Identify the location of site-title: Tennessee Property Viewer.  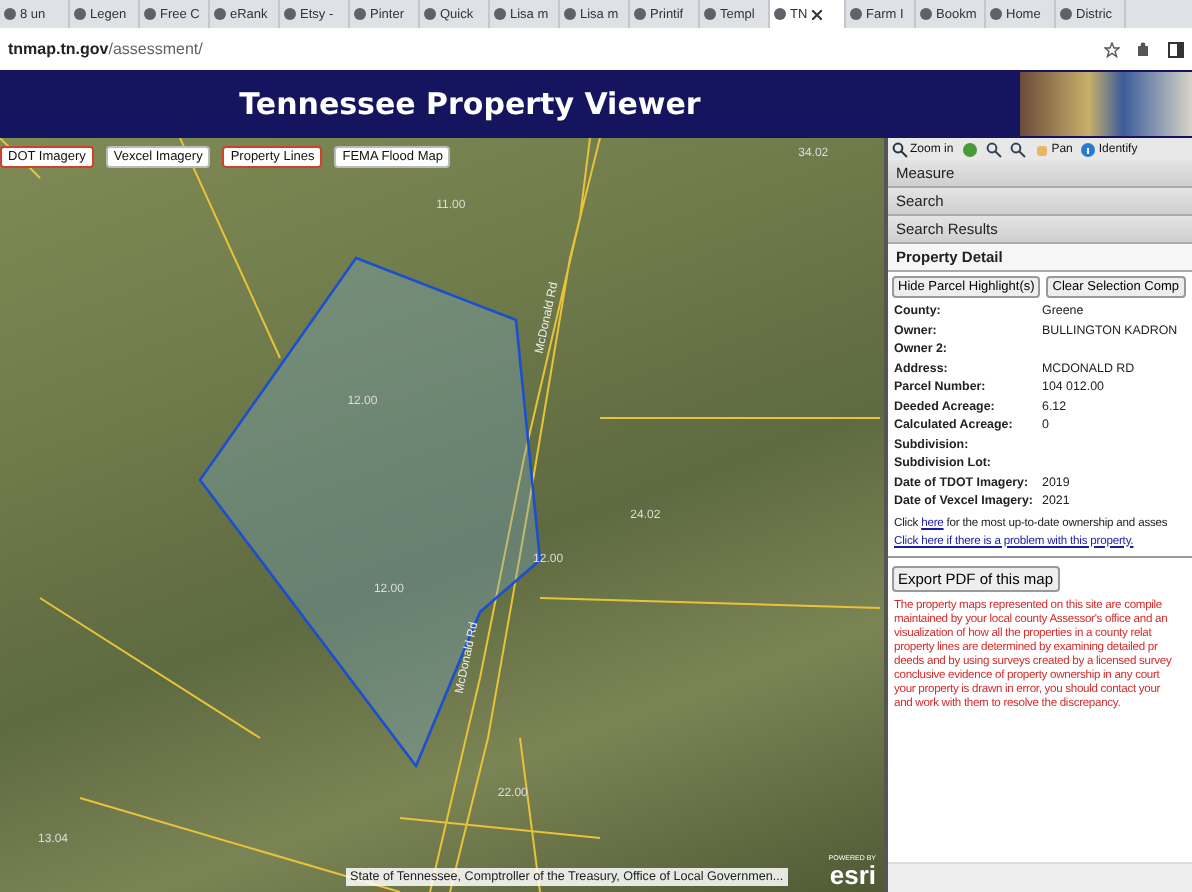
(470, 104).